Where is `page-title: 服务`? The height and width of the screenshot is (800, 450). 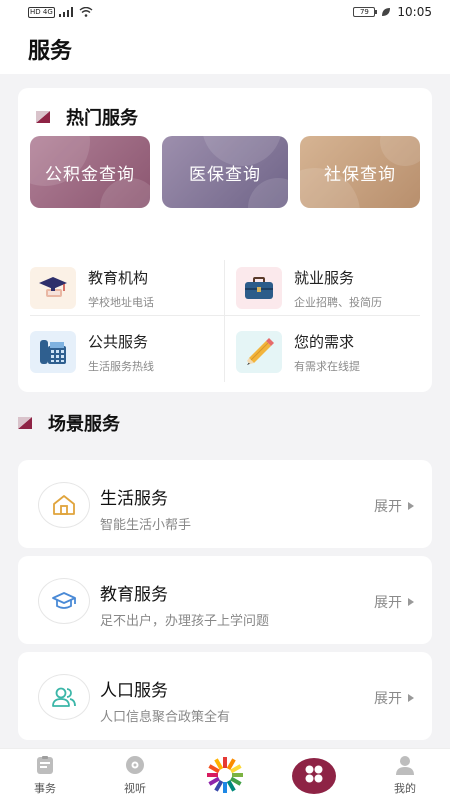
page-title: 服务 is located at coordinates (50, 51).